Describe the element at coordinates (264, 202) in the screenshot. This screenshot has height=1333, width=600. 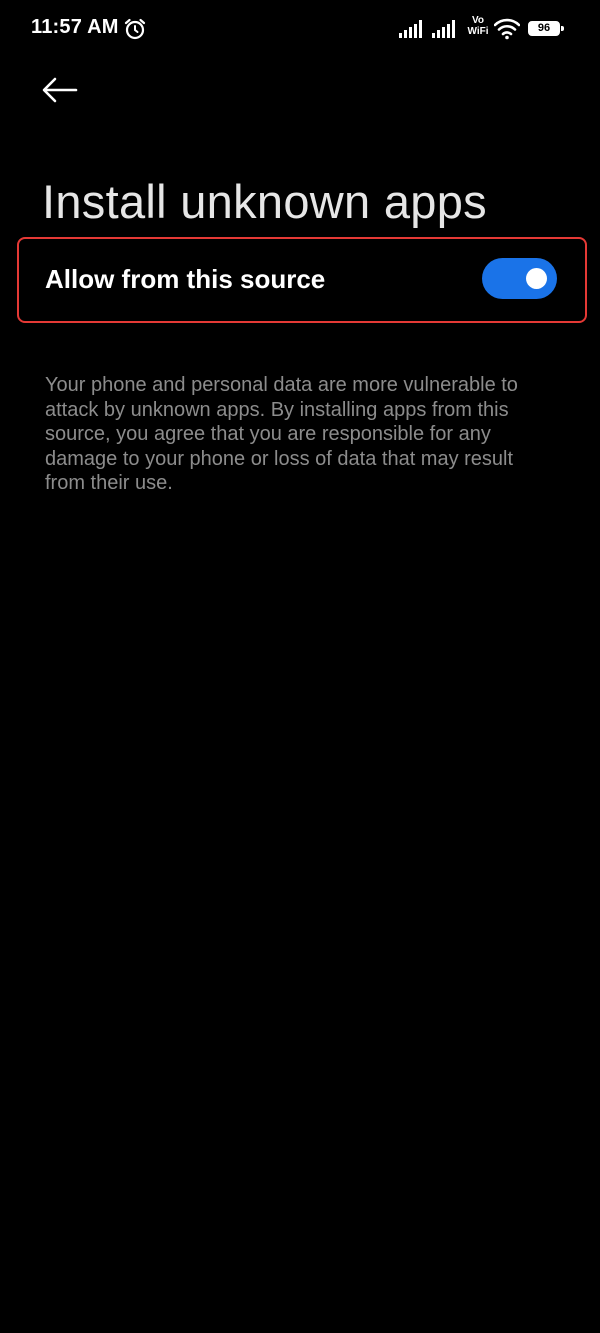
I see `page-title: Install unknown apps` at that location.